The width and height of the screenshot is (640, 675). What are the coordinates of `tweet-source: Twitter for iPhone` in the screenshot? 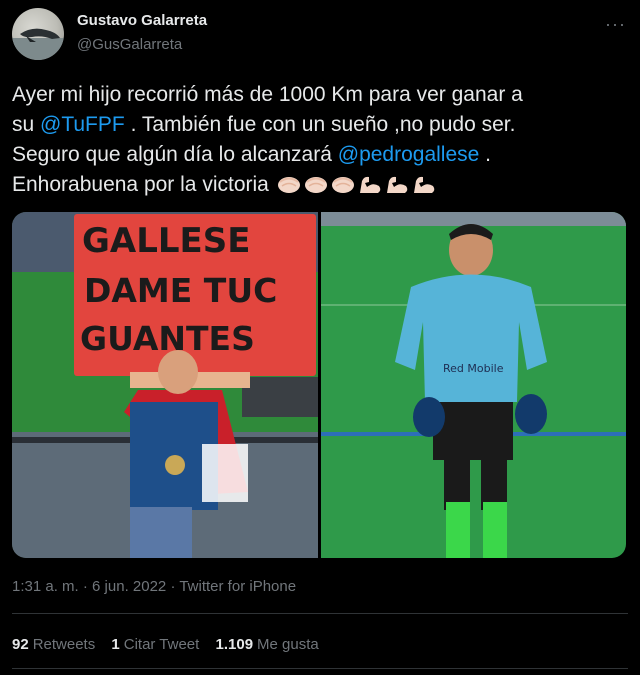 It's located at (237, 586).